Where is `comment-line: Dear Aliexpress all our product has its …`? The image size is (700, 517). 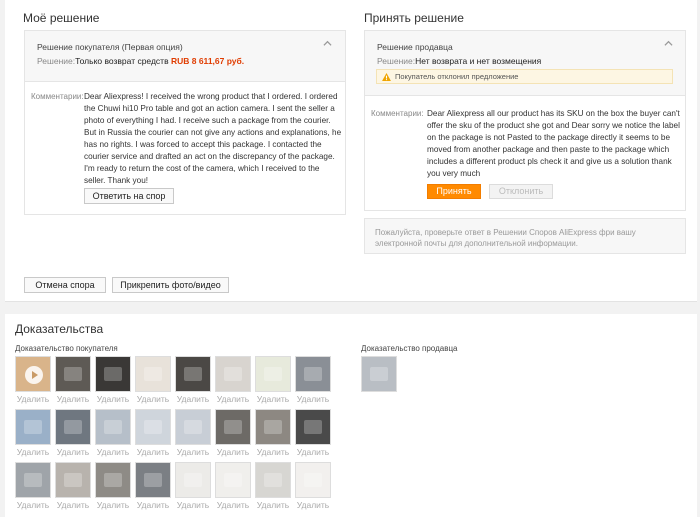
comment-line: Dear Aliexpress all our product has its … is located at coordinates (553, 113).